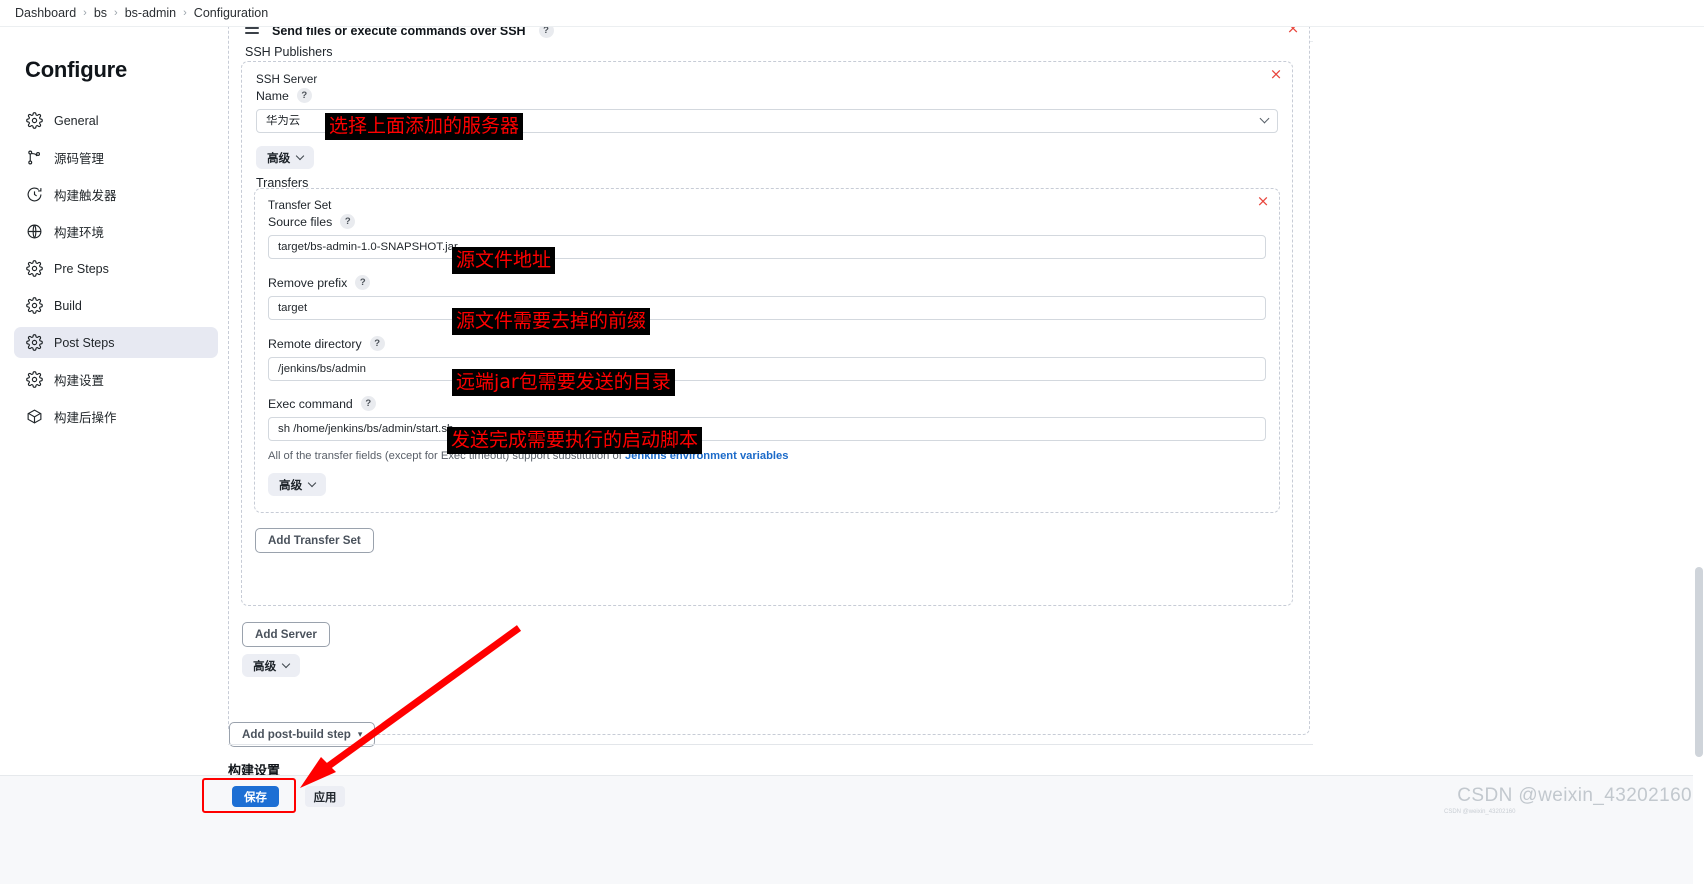  What do you see at coordinates (265, 666) in the screenshot?
I see `ssh-publishers-advanced-label: 高级` at bounding box center [265, 666].